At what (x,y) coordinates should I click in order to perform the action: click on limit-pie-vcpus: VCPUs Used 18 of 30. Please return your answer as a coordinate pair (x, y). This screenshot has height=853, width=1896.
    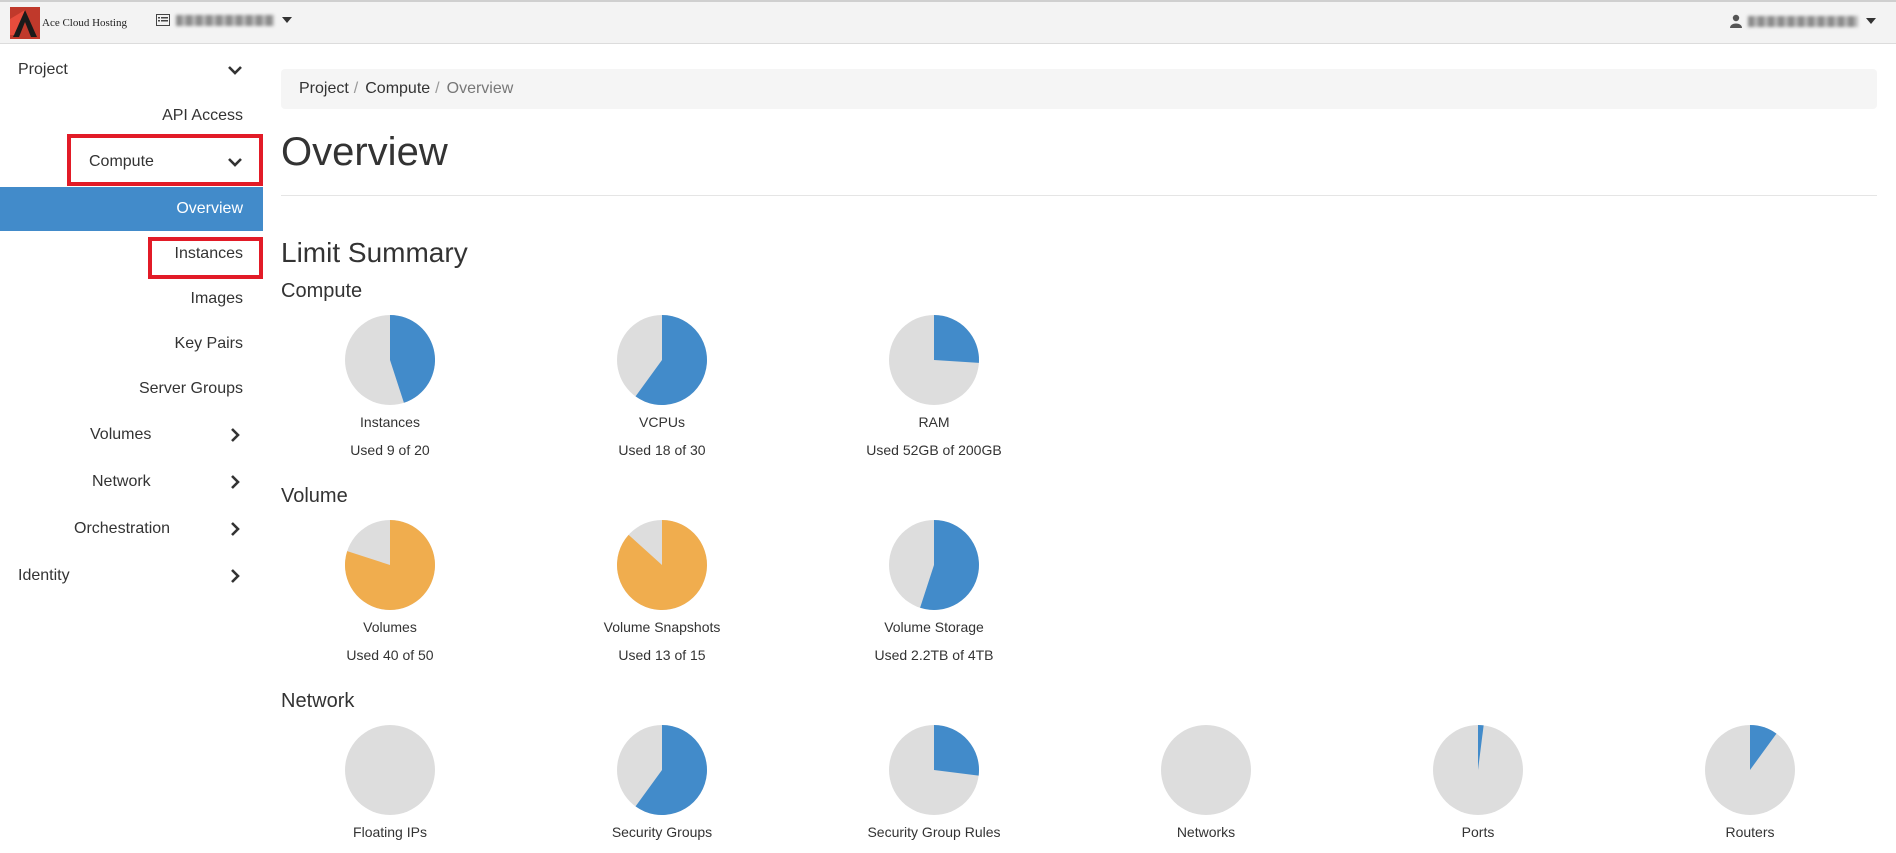
    Looking at the image, I should click on (662, 386).